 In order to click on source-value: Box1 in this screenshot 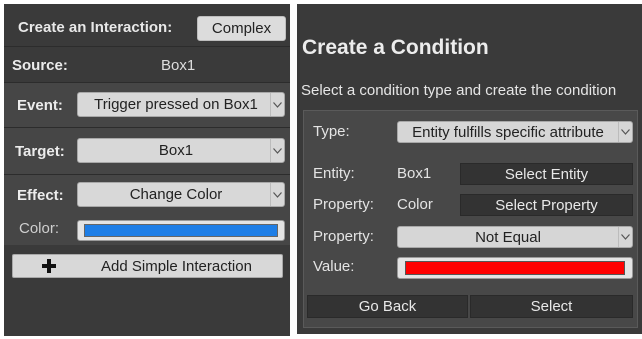, I will do `click(178, 65)`.